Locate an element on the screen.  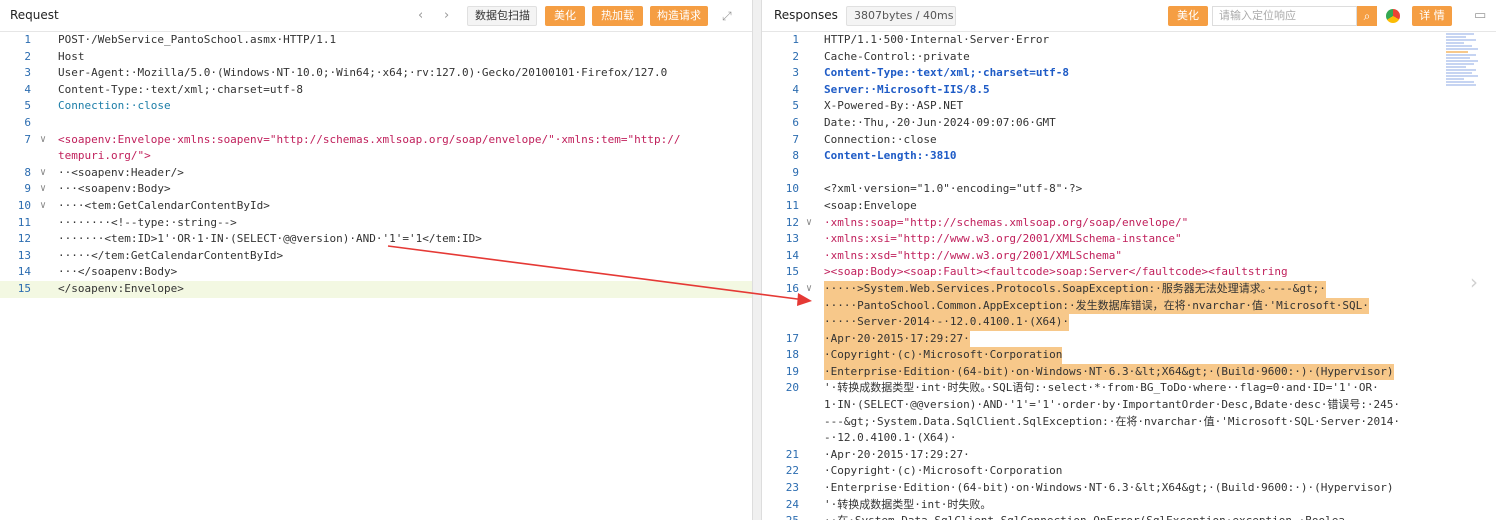
expand-icon: ⤢ is located at coordinates (727, 16).